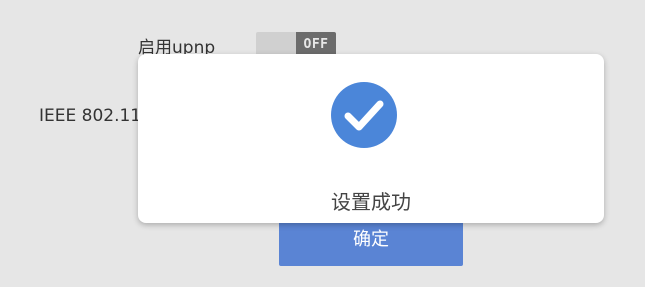  I want to click on upnp-toggle: OFF, so click(296, 44).